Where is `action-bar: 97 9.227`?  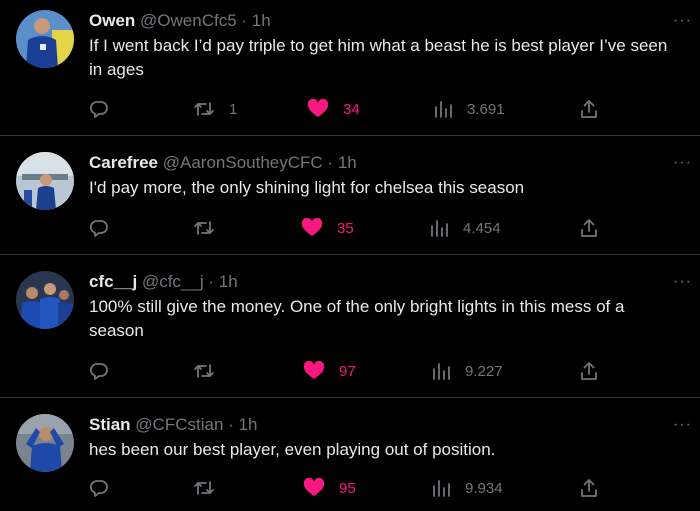 action-bar: 97 9.227 is located at coordinates (349, 371).